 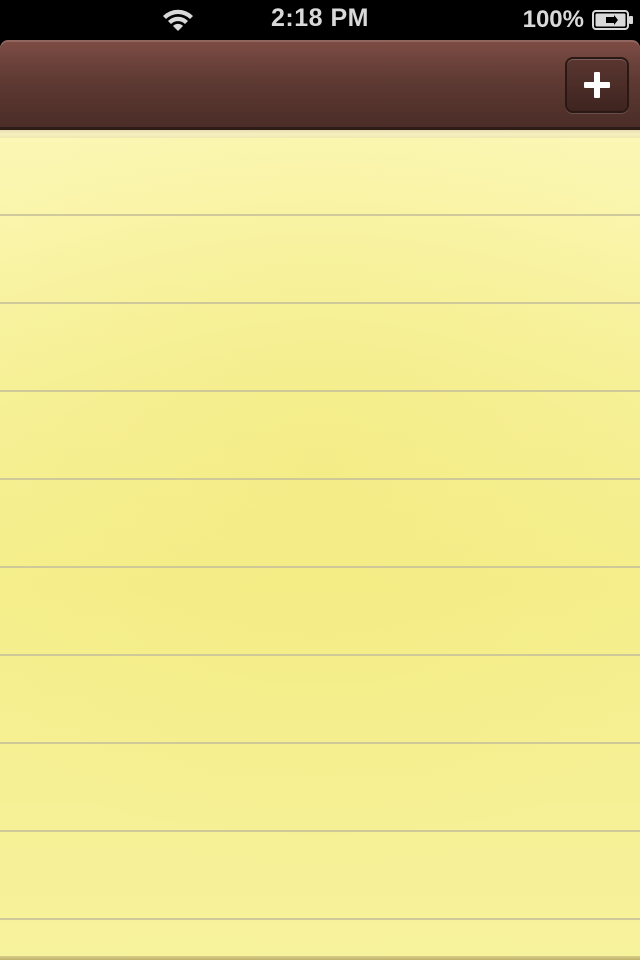 I want to click on plus-icon, so click(x=597, y=85).